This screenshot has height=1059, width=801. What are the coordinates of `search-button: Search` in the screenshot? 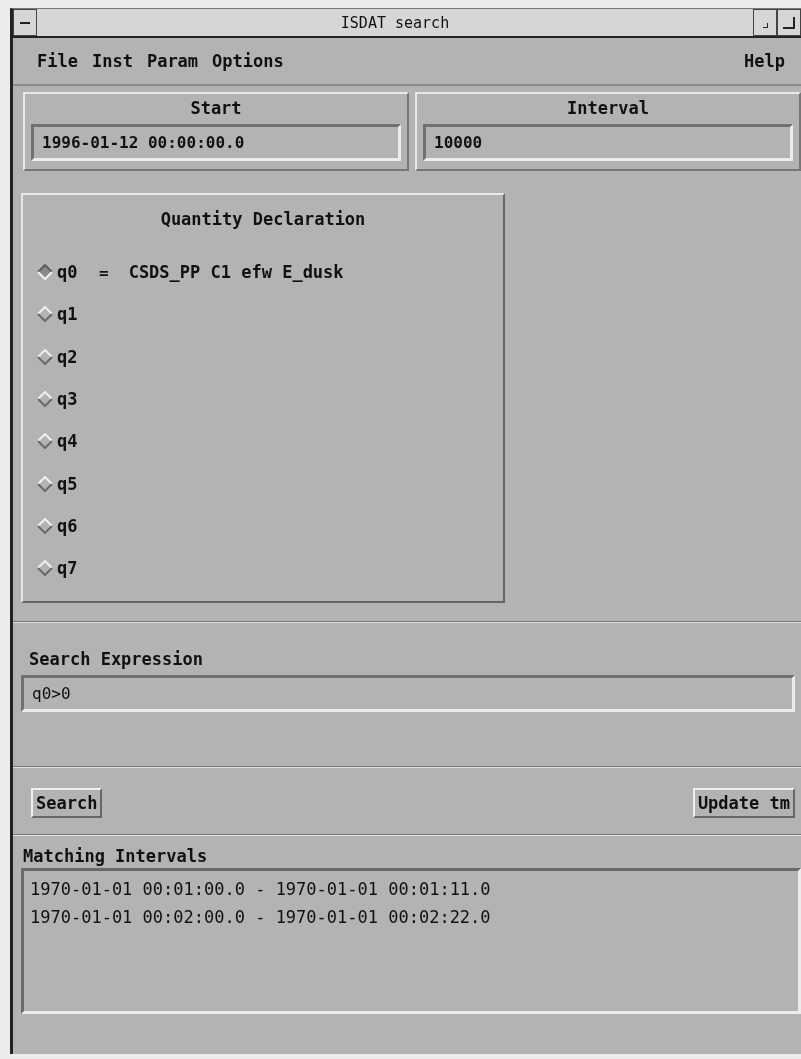 It's located at (67, 803).